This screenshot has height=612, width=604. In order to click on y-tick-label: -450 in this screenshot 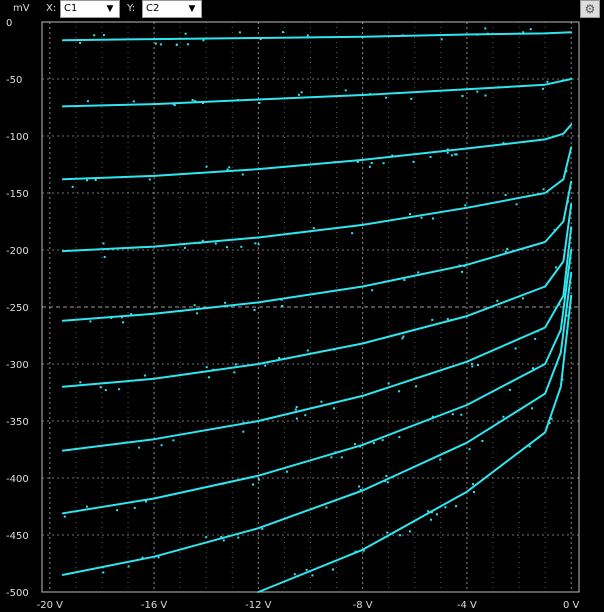, I will do `click(17, 536)`.